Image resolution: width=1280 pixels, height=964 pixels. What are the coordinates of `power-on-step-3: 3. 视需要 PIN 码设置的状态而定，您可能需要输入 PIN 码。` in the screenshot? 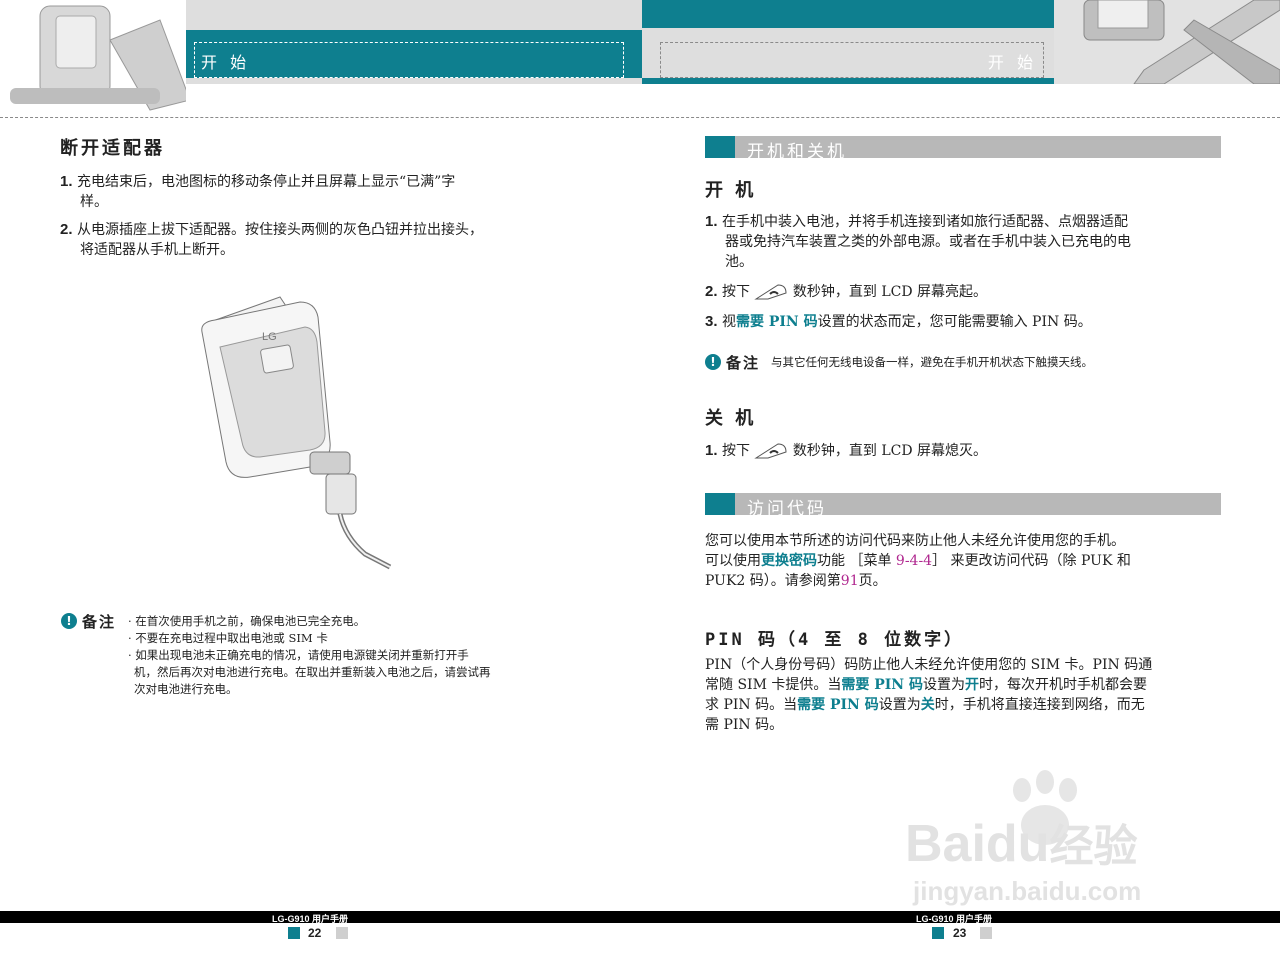 It's located at (965, 322).